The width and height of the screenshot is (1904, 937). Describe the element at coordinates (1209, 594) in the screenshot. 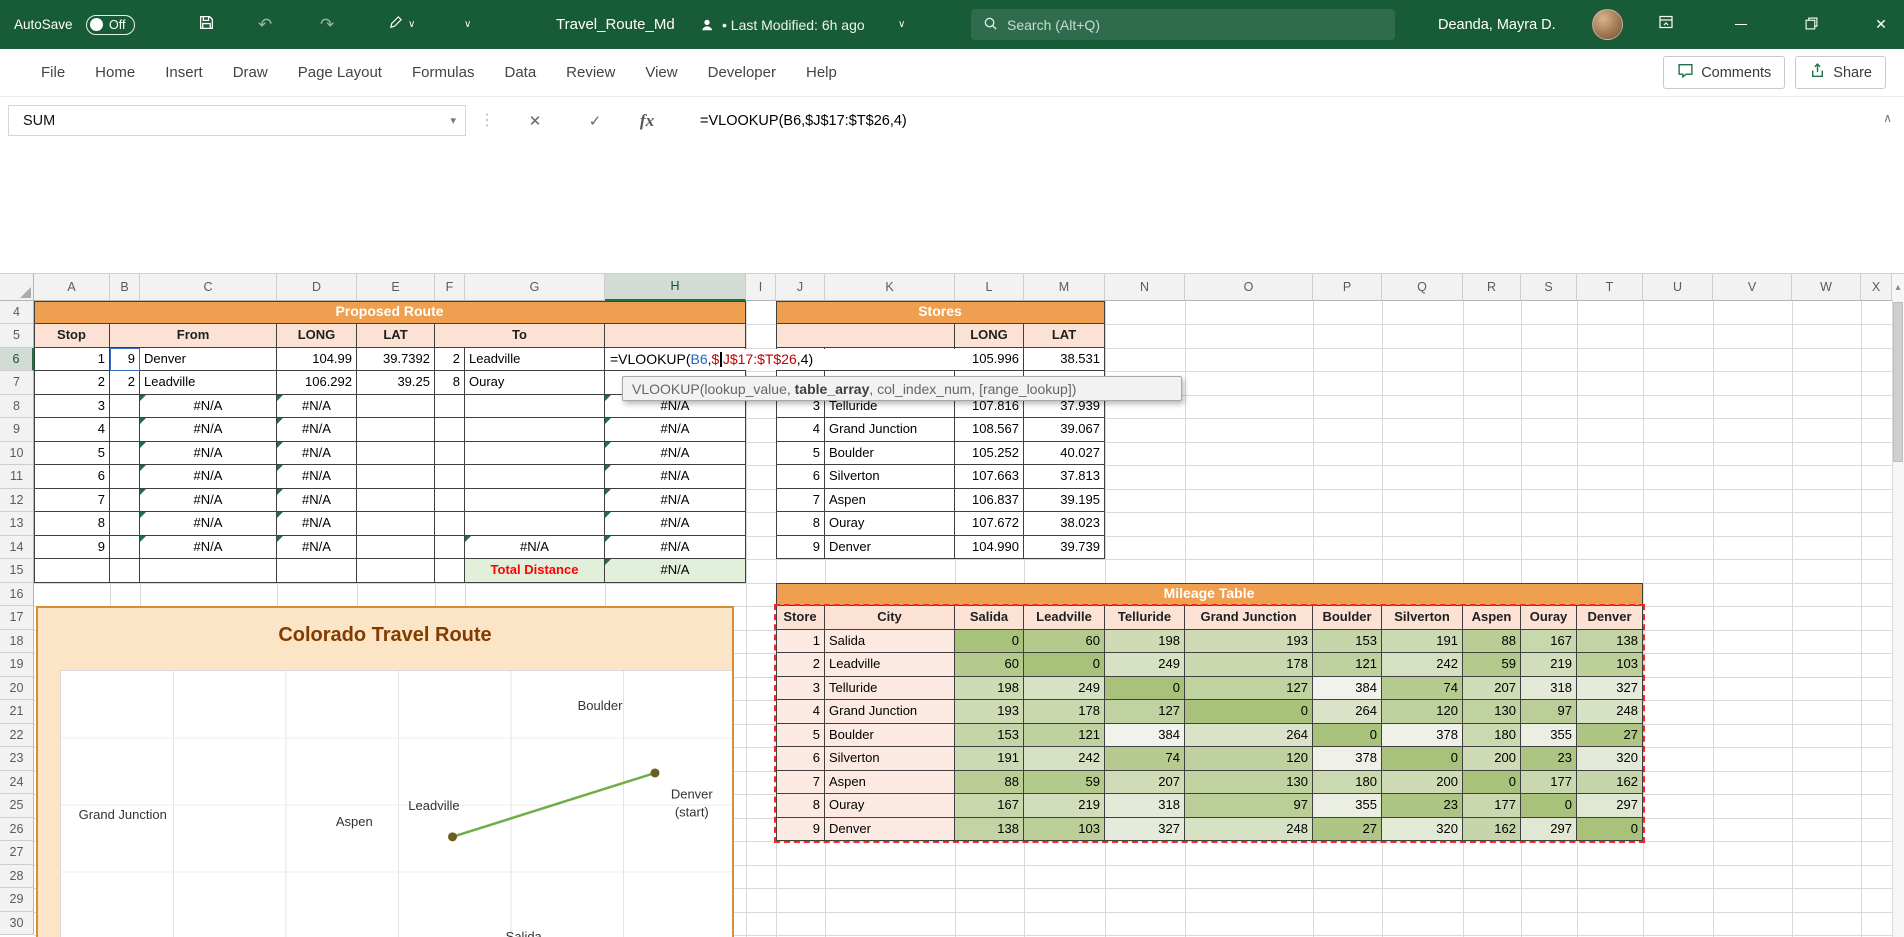

I see `mileage-table-title: Mileage Table` at that location.